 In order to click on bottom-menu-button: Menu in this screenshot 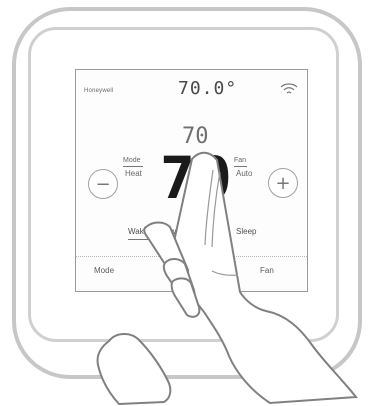, I will do `click(191, 270)`.